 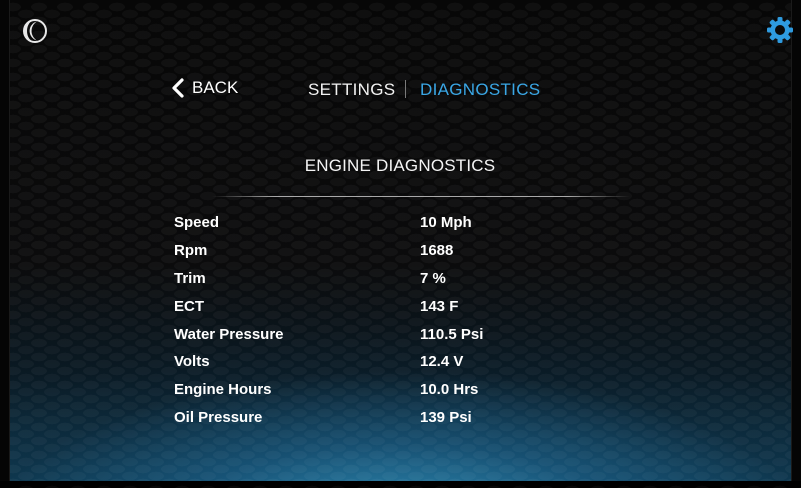 I want to click on diagnostic-row-water-pressure: Water Pressure 110.5 Psi, so click(x=384, y=334).